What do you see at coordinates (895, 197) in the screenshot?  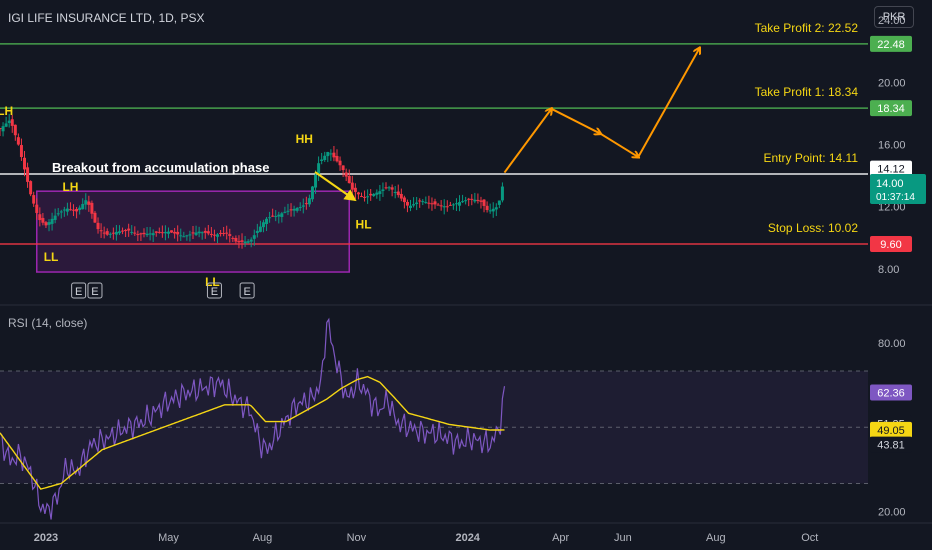 I see `countdown-label: 01:37:14` at bounding box center [895, 197].